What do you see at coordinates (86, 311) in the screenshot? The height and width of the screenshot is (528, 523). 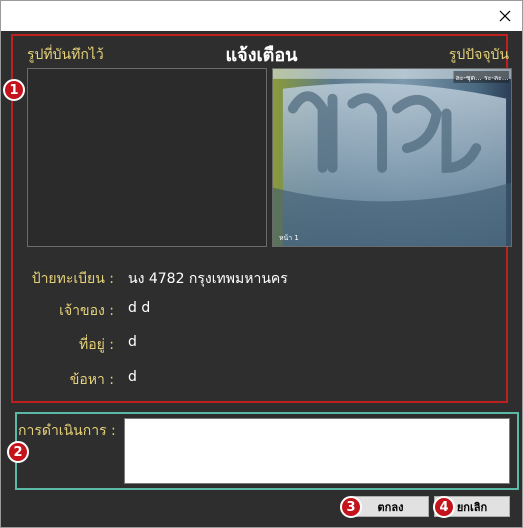 I see `owner-label: เจ้าของ :` at bounding box center [86, 311].